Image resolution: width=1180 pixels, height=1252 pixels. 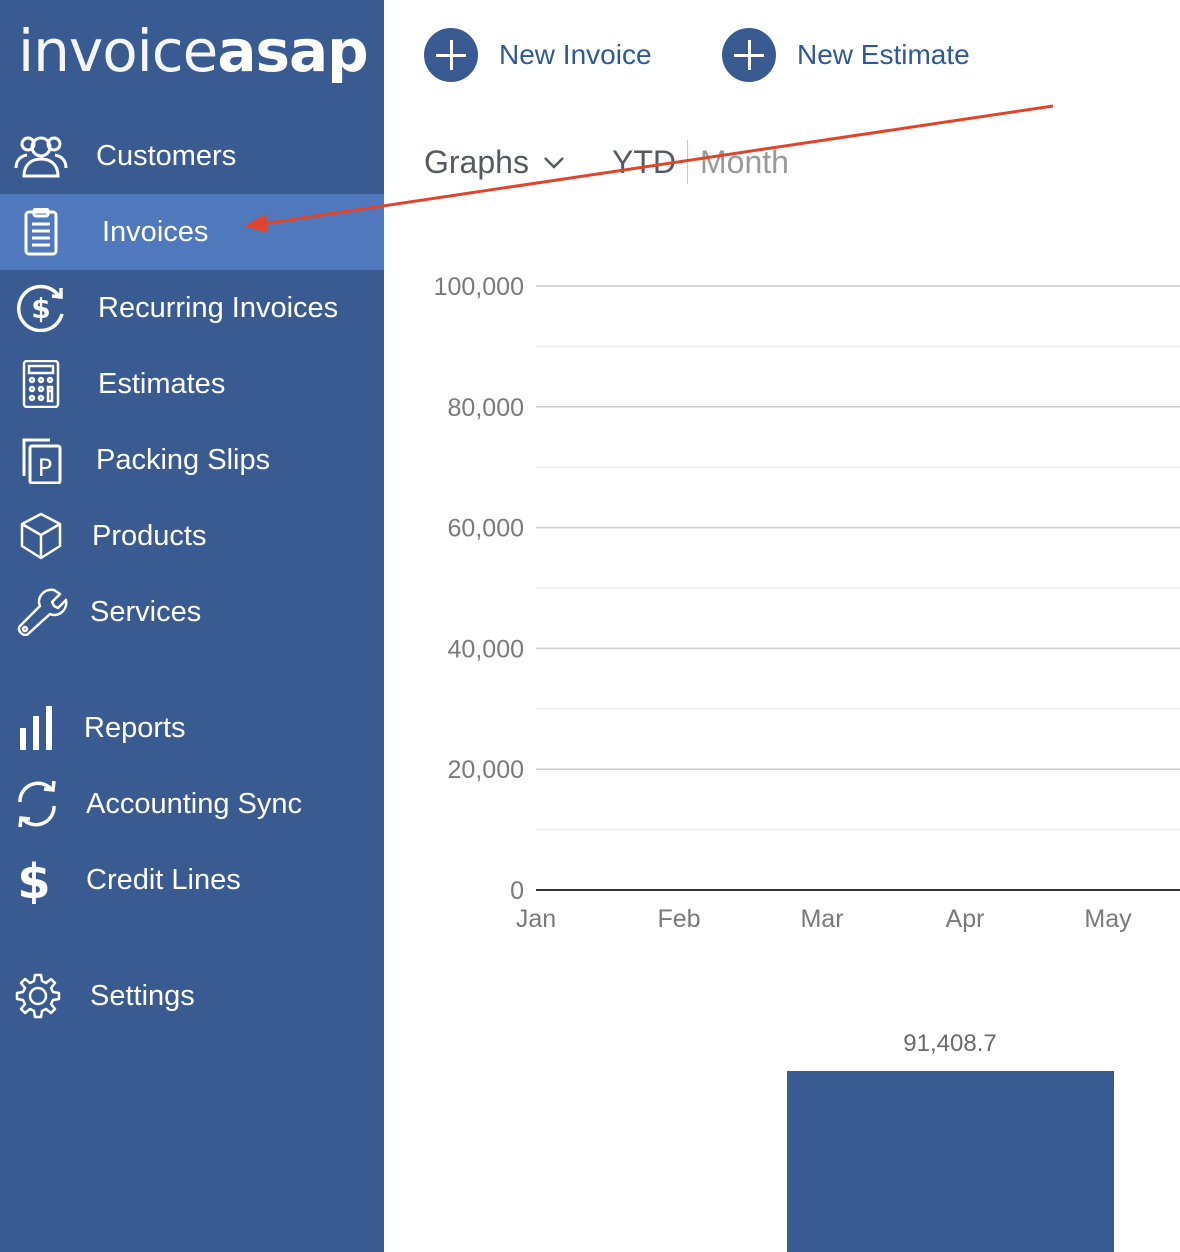 I want to click on y-tick-label: 60,000, so click(x=486, y=529).